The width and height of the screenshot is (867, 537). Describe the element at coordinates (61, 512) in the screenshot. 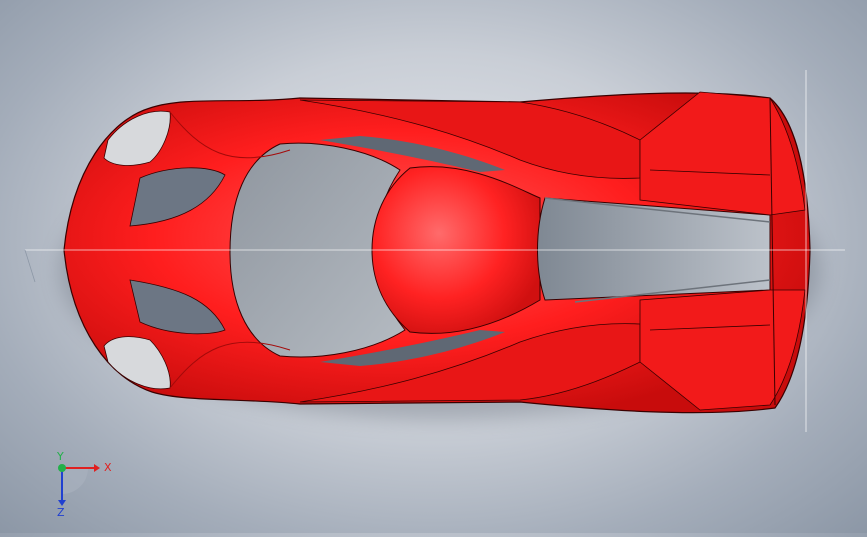

I see `z-axis-label: Z` at that location.